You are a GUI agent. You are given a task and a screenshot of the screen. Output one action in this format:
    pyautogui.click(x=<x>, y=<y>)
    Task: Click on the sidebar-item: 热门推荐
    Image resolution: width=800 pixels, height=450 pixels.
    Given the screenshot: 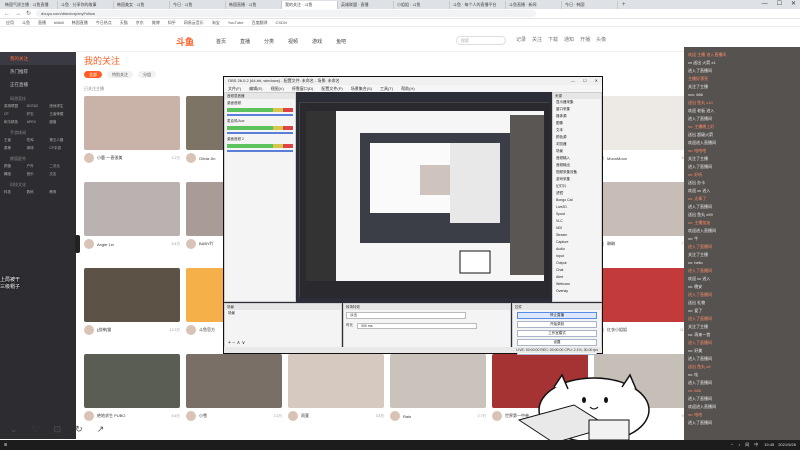 What is the action you would take?
    pyautogui.click(x=38, y=71)
    